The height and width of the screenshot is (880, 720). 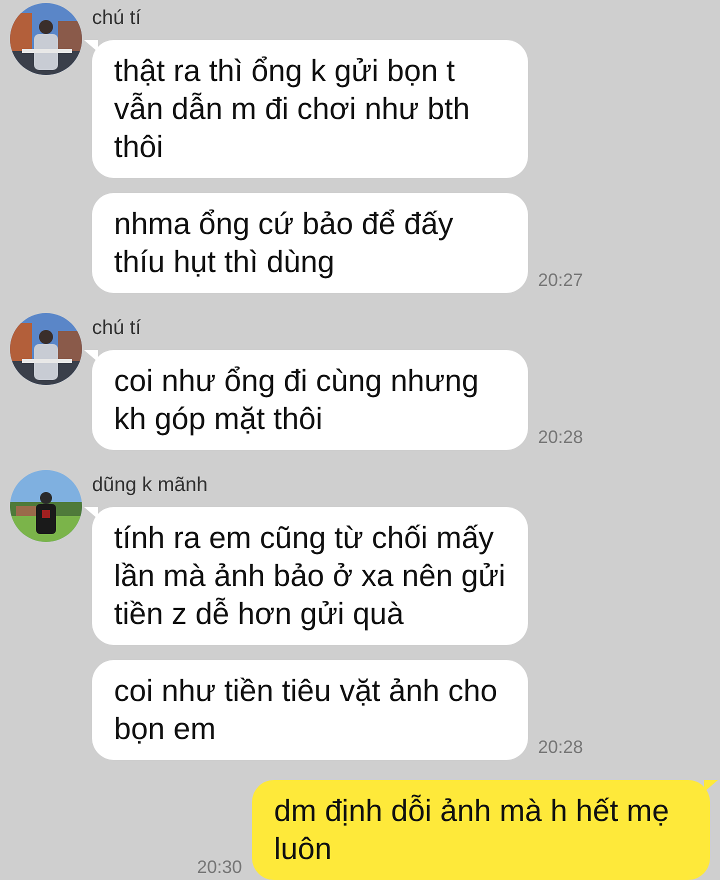 I want to click on message-bubble: dm định dỗi ảnh mà h hết mẹ luôn, so click(x=485, y=830).